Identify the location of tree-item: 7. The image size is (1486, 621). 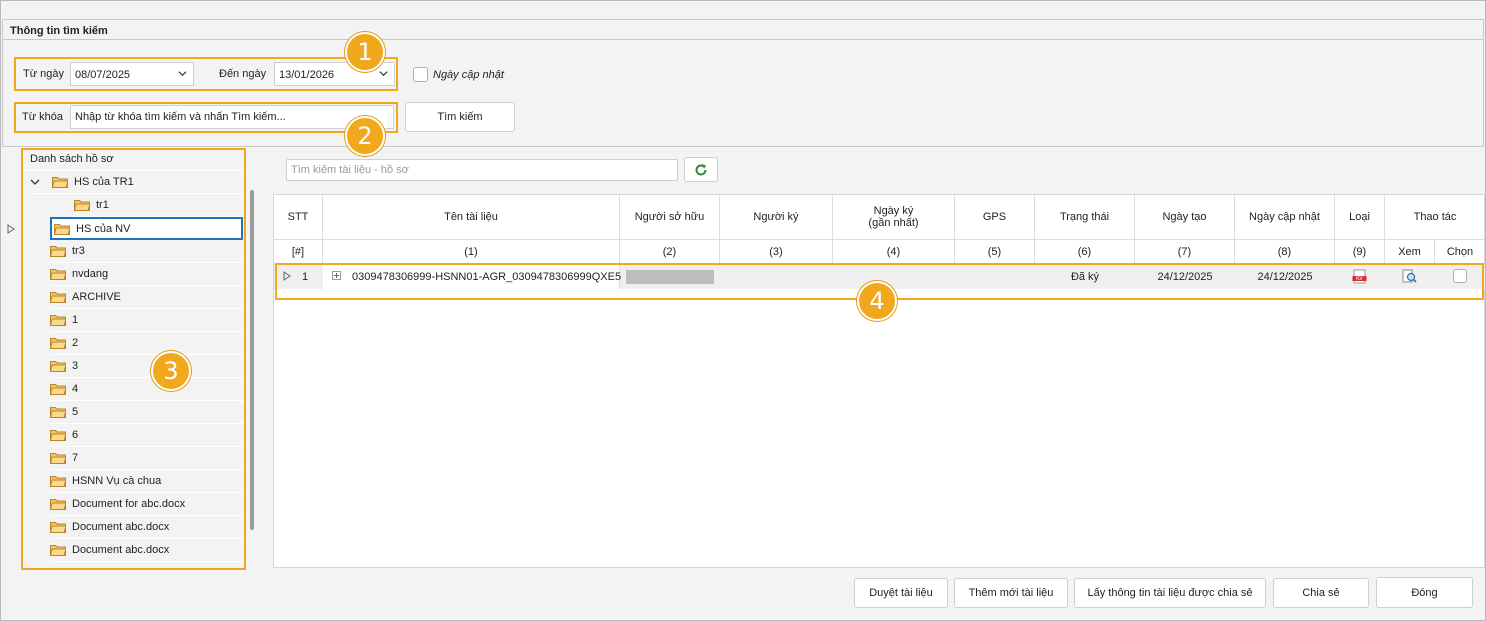
(147, 458).